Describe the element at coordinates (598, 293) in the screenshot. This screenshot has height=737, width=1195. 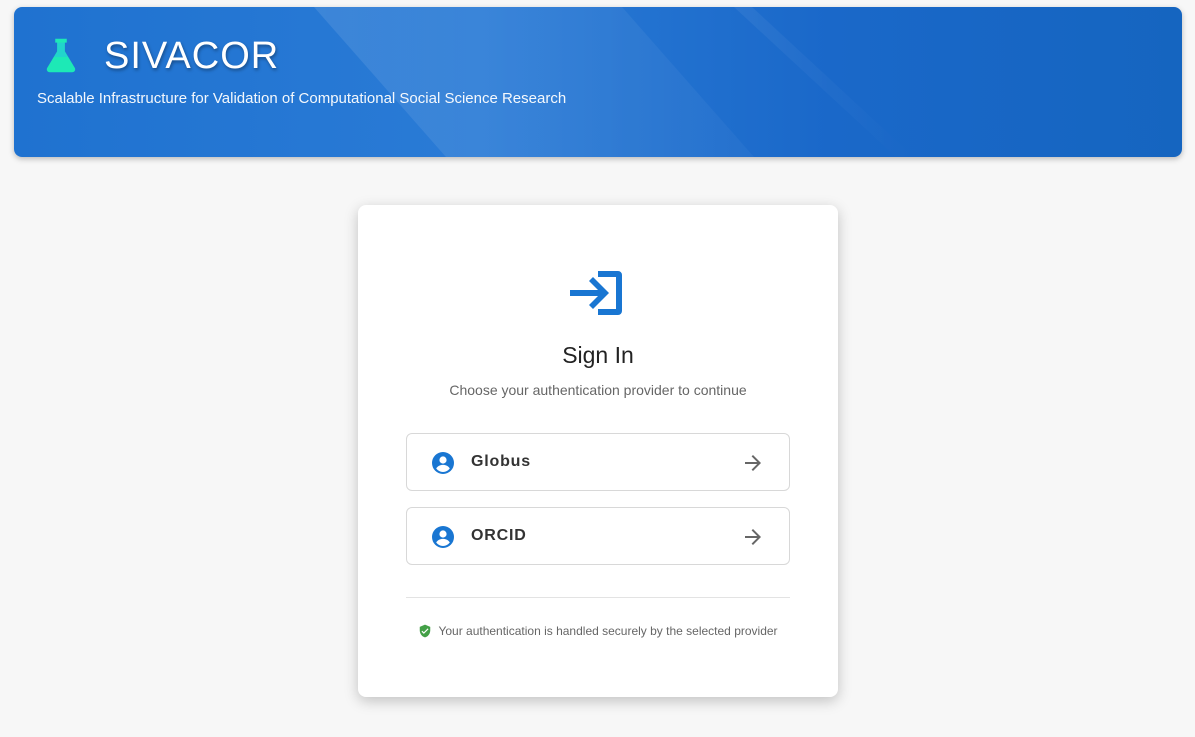
I see `login-icon` at that location.